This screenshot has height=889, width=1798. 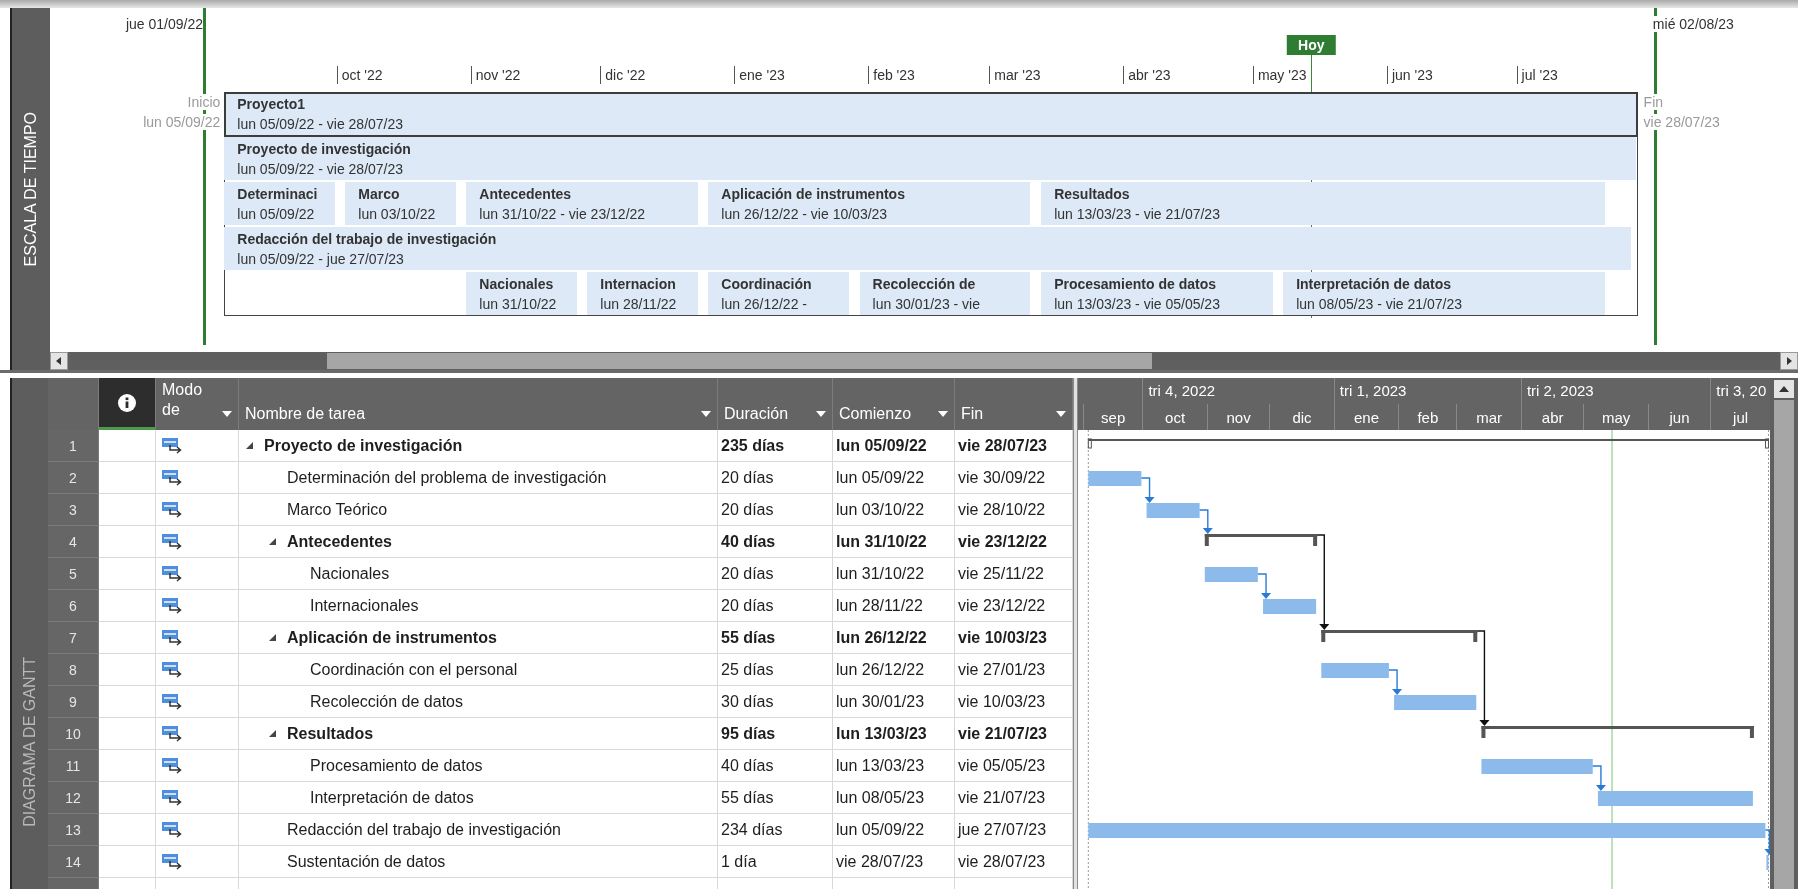 I want to click on task-name: Sustentación de datos, so click(x=366, y=861).